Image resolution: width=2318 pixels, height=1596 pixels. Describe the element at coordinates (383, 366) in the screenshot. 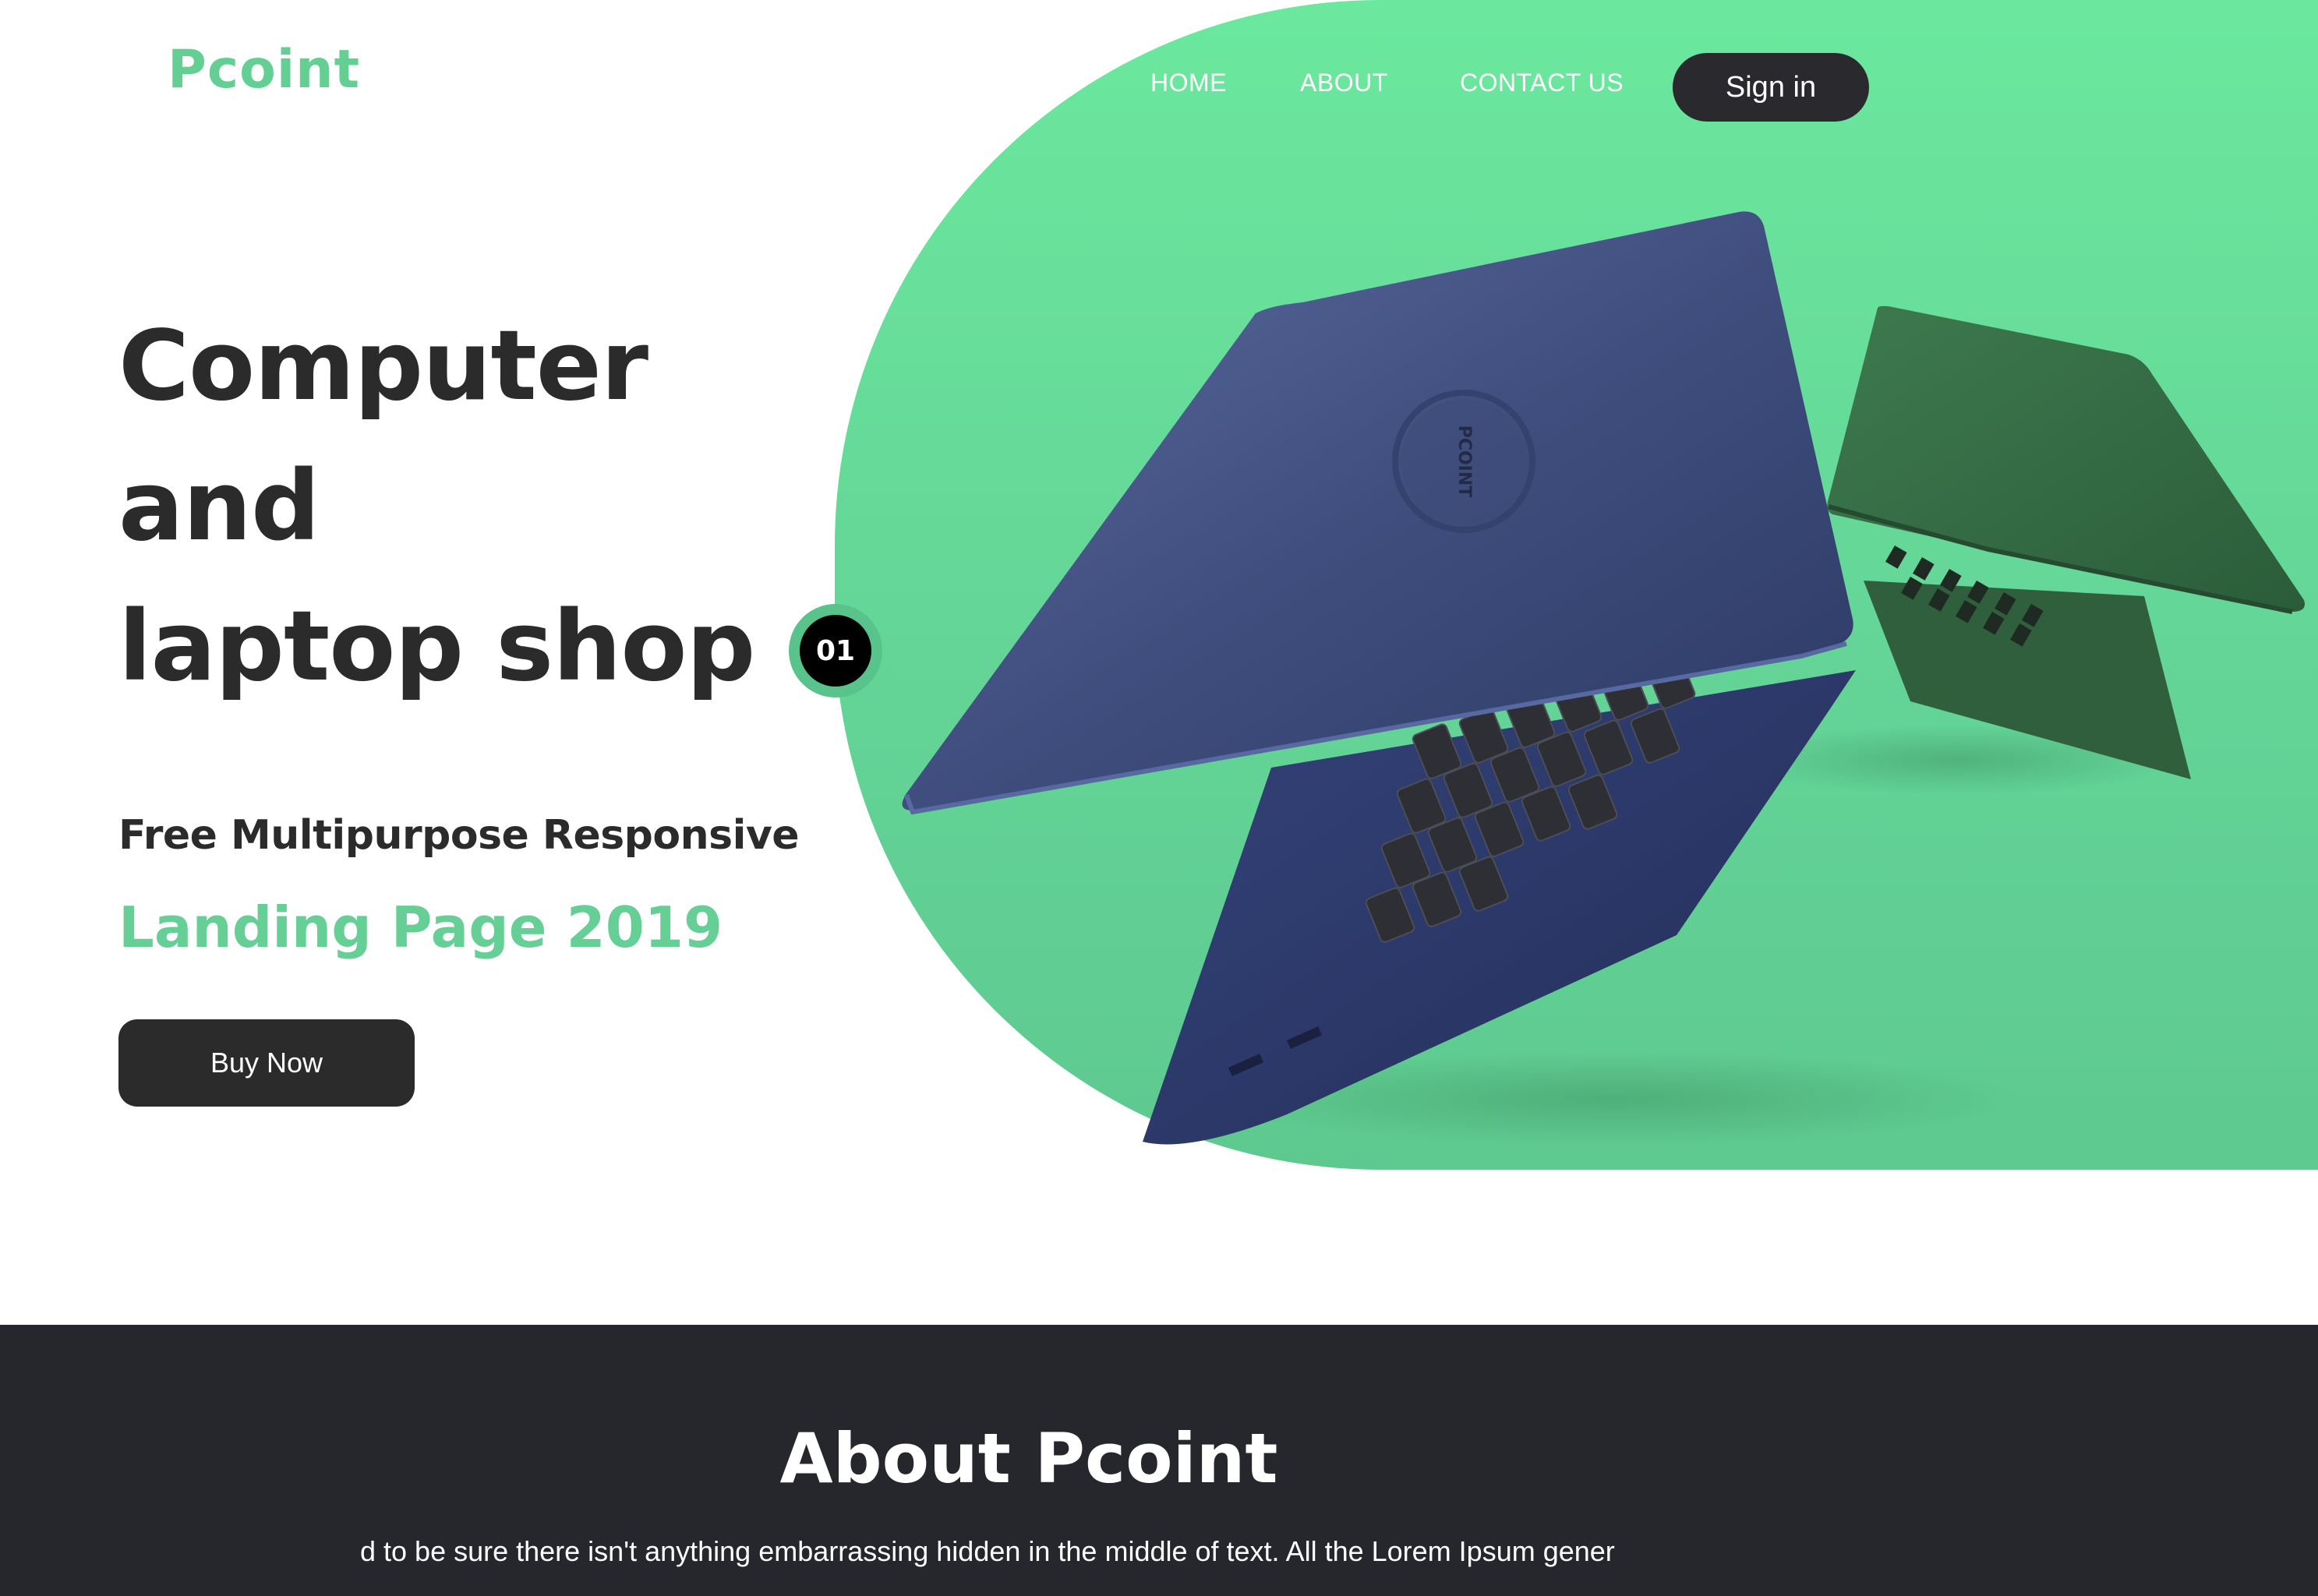

I see `hero-title-line-1: Computer` at that location.